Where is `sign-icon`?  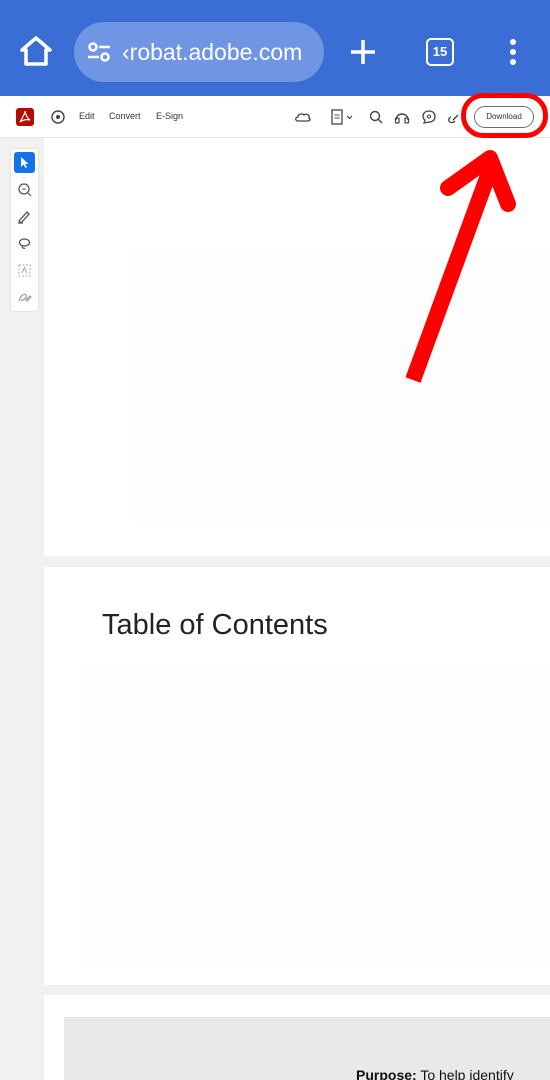
sign-icon is located at coordinates (25, 297).